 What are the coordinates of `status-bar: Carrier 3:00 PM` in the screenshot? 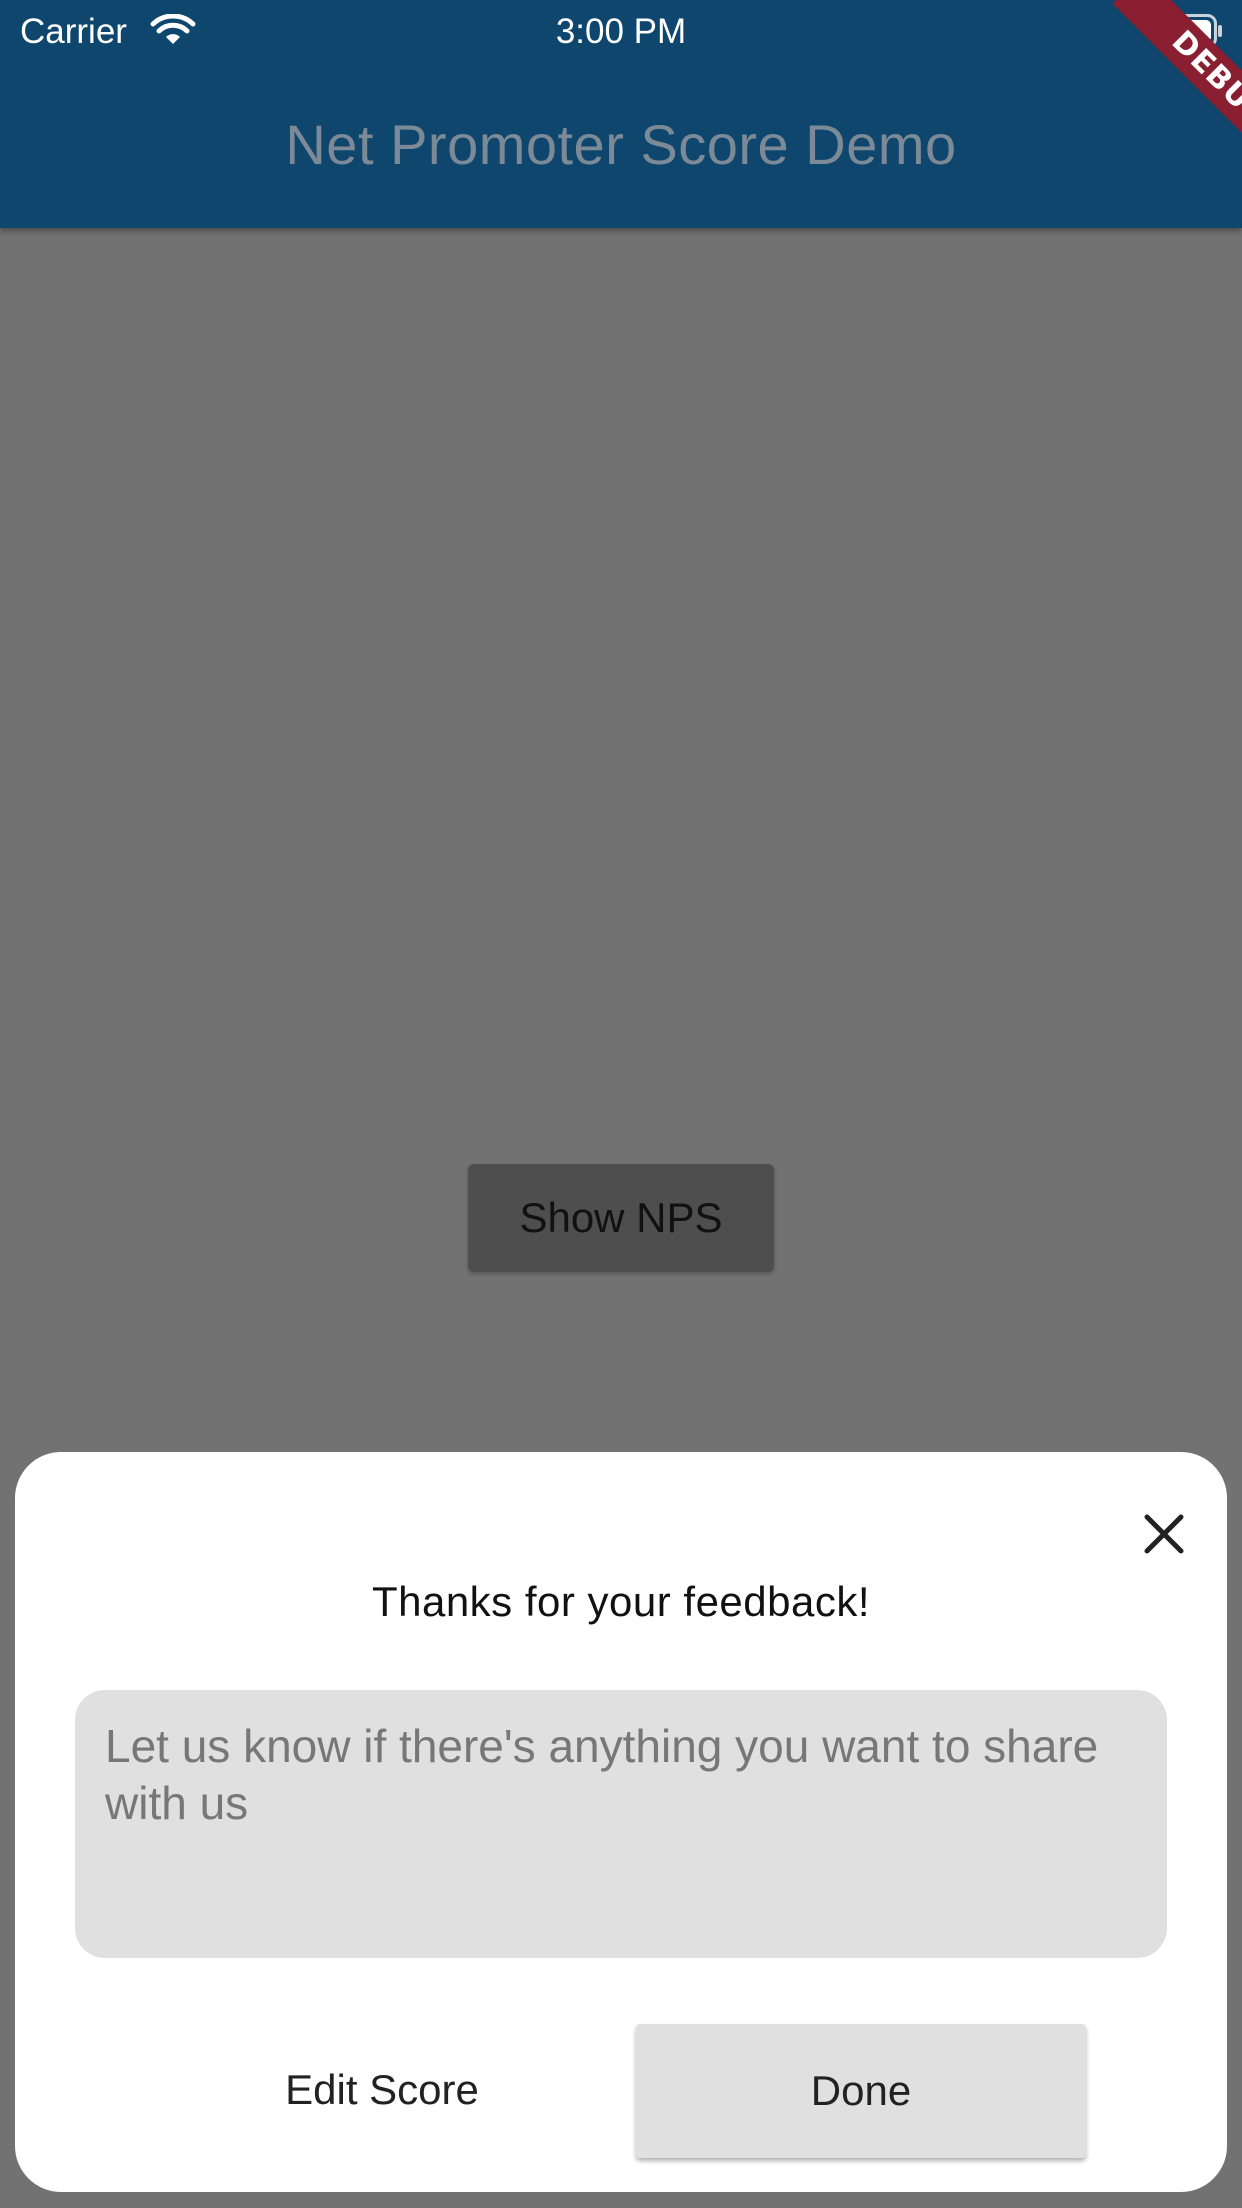 It's located at (621, 31).